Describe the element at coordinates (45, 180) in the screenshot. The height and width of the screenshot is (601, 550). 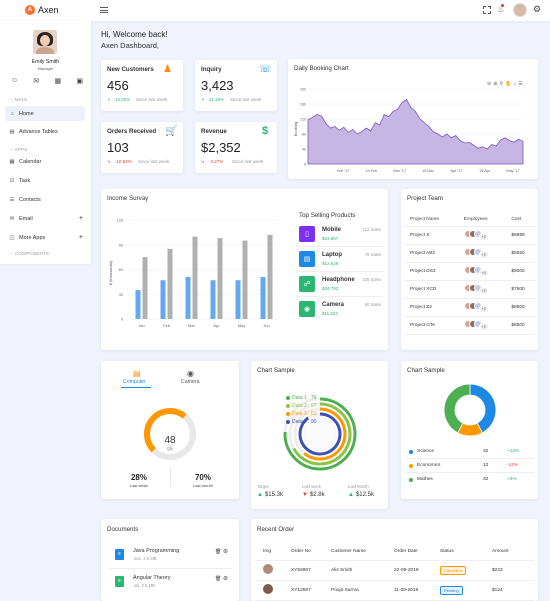
I see `sidebar-item-task: ☑ Task` at that location.